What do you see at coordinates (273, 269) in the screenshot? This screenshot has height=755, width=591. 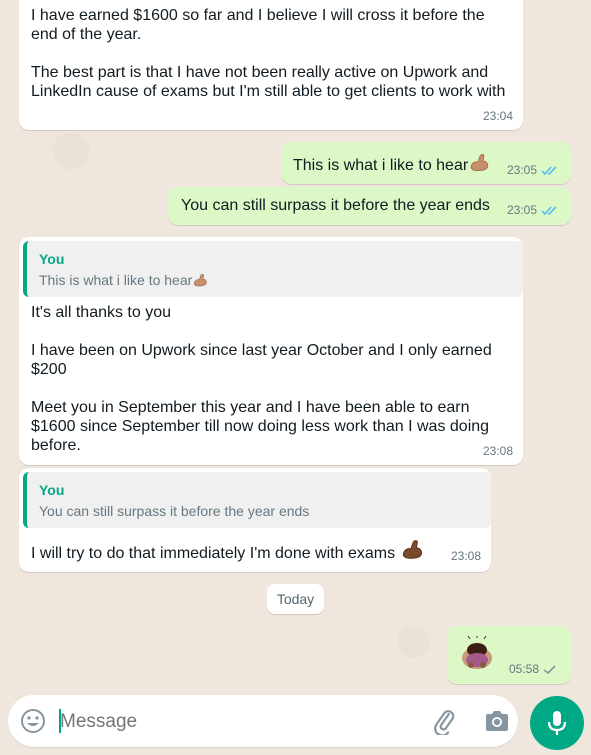 I see `quoted-message: You This is what i like to hear` at bounding box center [273, 269].